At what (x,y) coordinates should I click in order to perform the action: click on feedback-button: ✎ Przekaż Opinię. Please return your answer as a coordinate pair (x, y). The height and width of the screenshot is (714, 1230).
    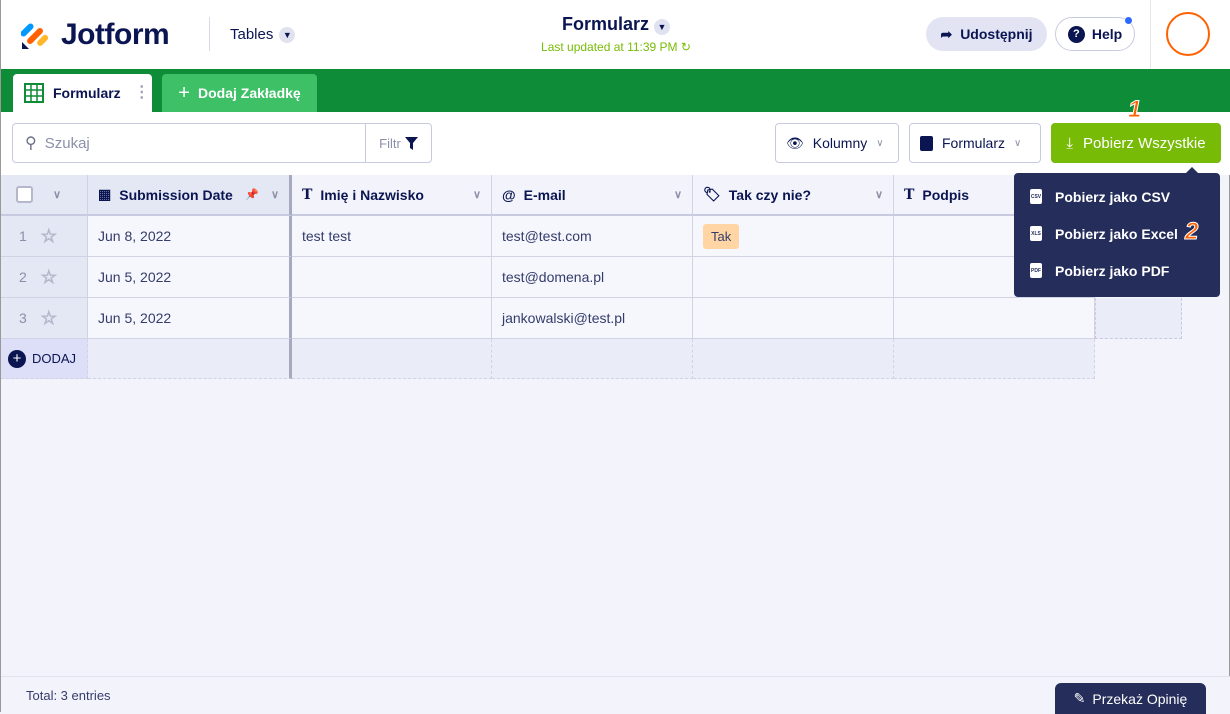
    Looking at the image, I should click on (1130, 698).